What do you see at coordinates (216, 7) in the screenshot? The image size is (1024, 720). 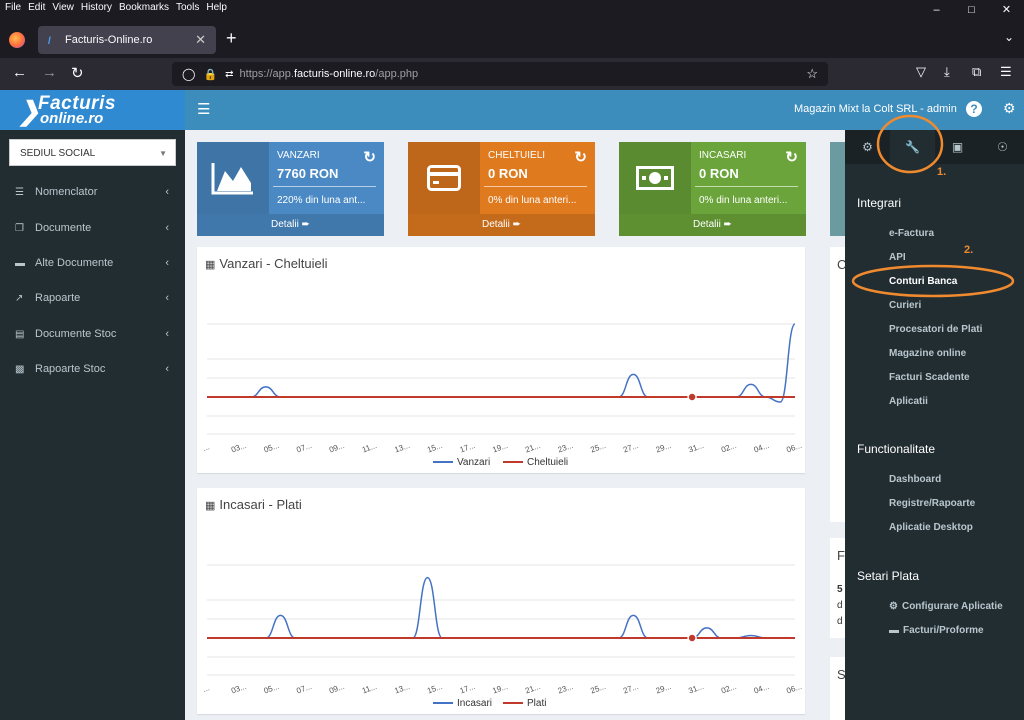 I see `menu-help: Help` at bounding box center [216, 7].